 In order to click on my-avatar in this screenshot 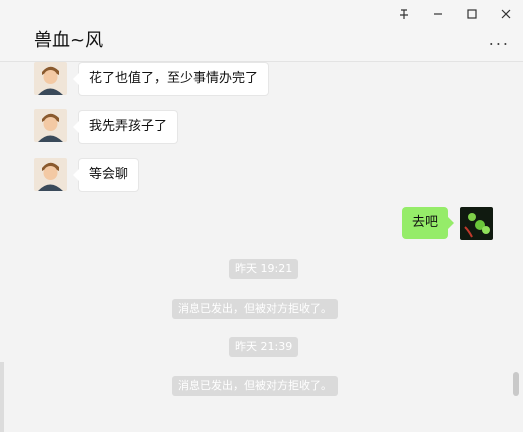, I will do `click(476, 223)`.